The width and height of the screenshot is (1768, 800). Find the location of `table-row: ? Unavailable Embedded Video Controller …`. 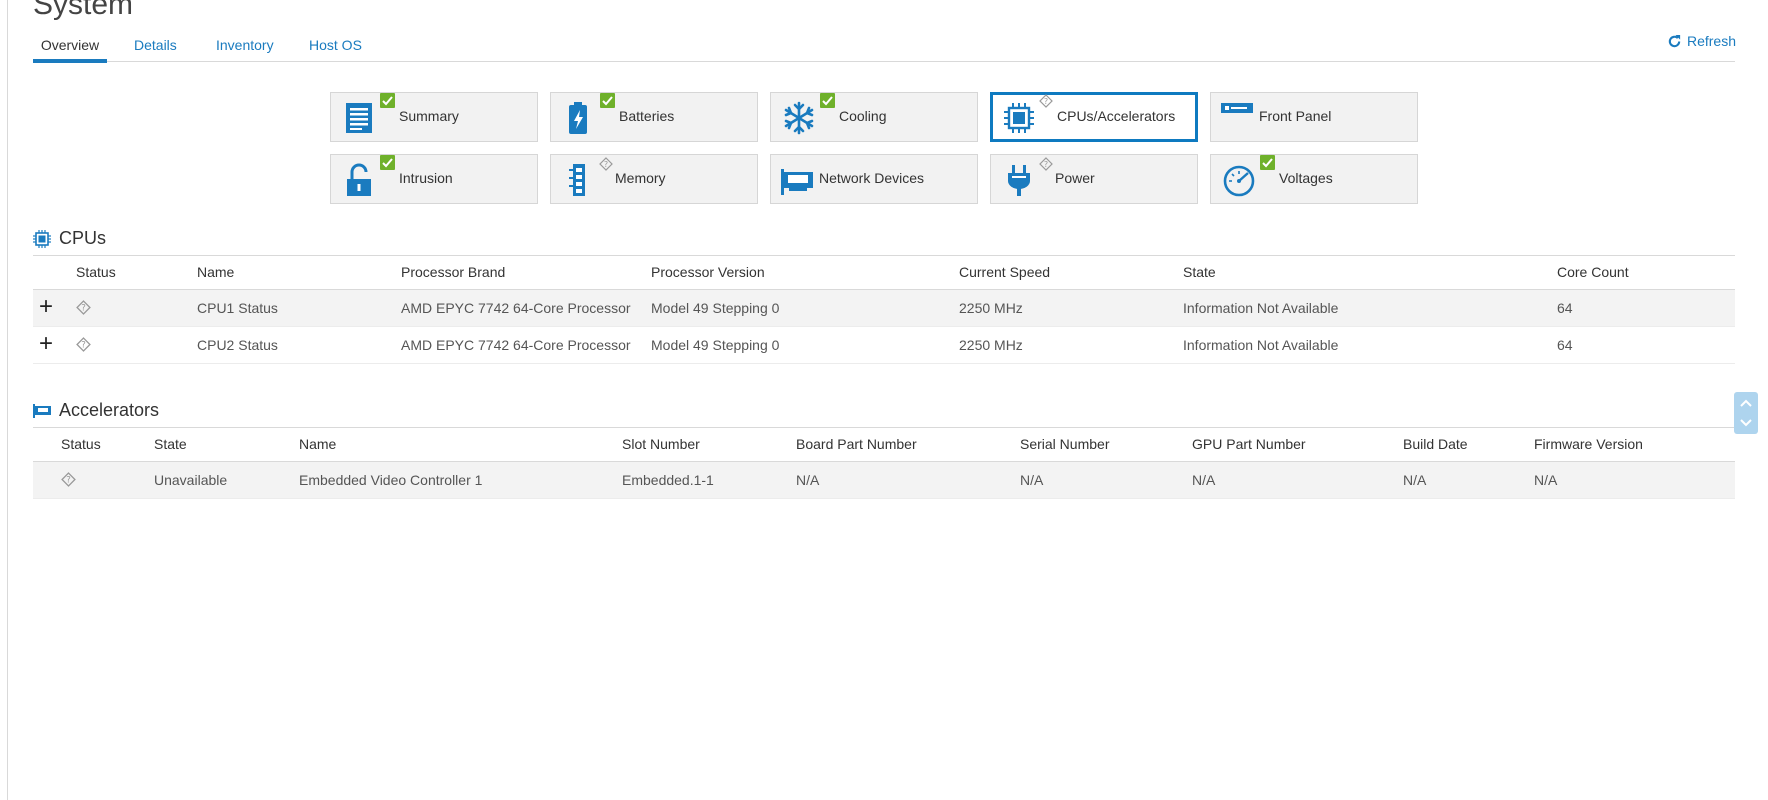

table-row: ? Unavailable Embedded Video Controller … is located at coordinates (884, 480).